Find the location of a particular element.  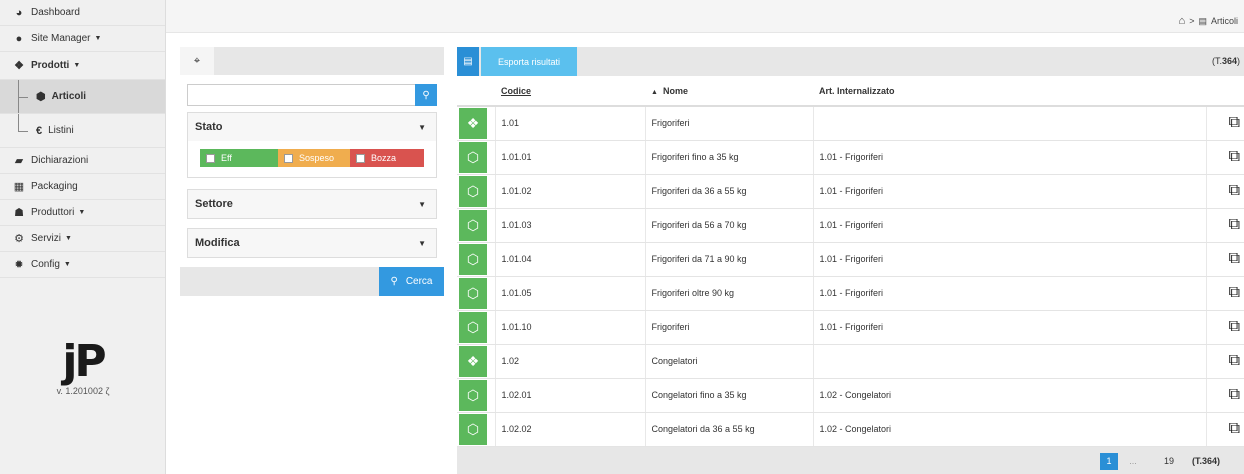

spreadsheet-icon: ▤ is located at coordinates (468, 61).